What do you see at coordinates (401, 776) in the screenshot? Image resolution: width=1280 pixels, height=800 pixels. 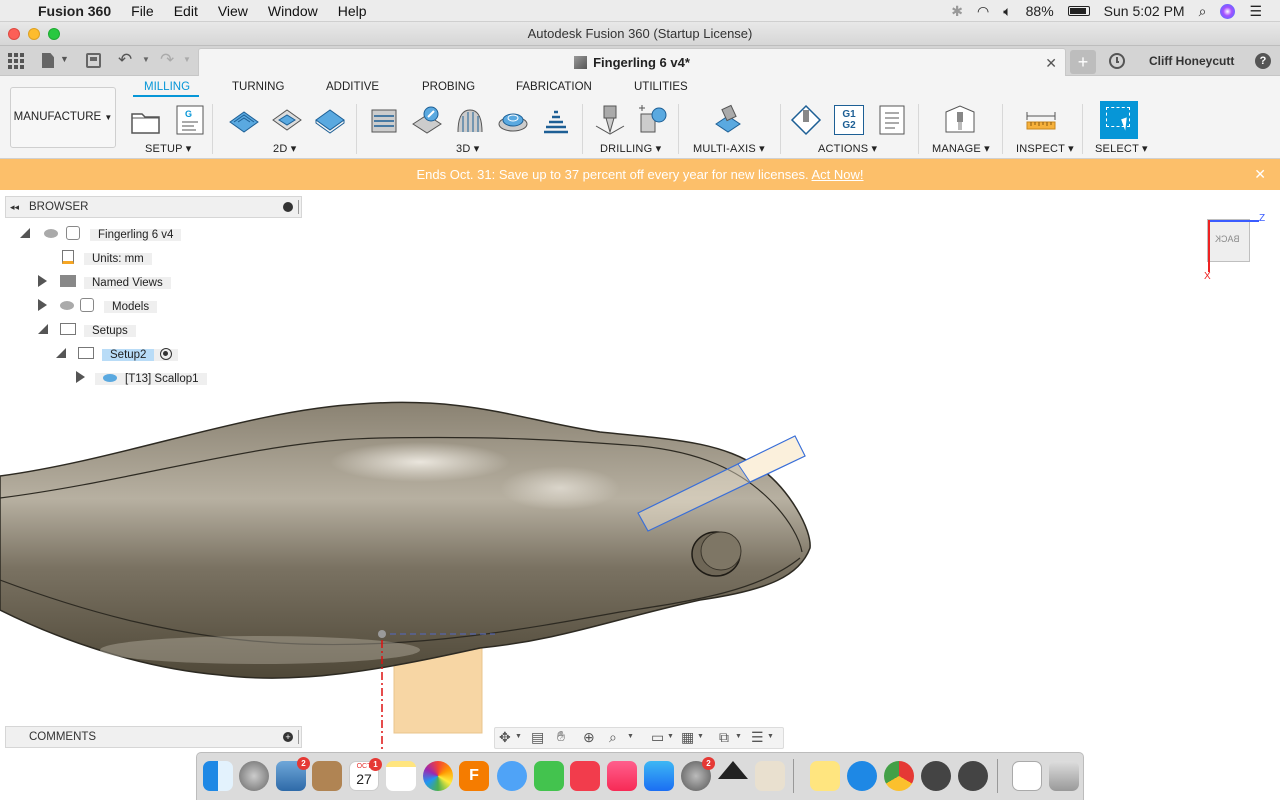 I see `notes-icon` at bounding box center [401, 776].